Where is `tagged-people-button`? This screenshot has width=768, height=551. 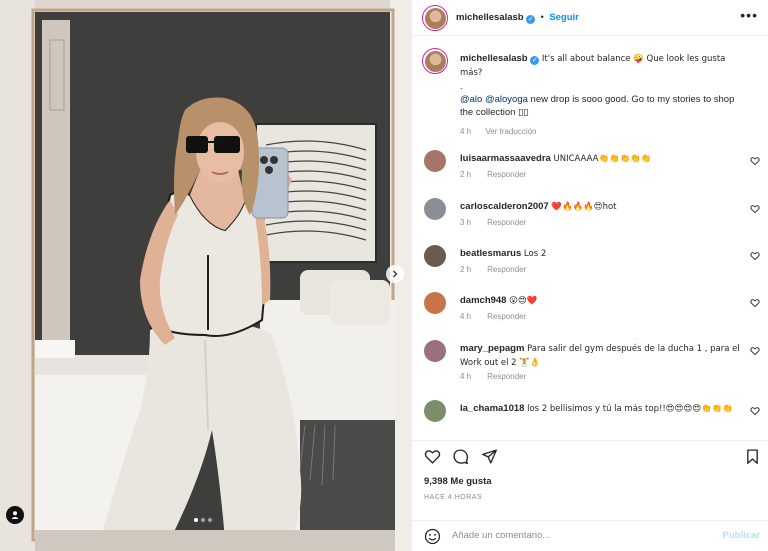 tagged-people-button is located at coordinates (15, 515).